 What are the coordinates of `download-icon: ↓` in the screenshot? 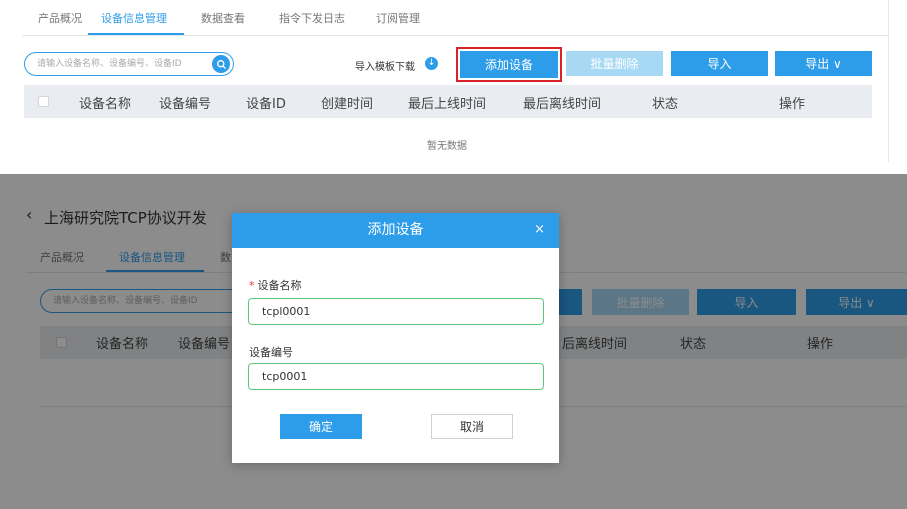 It's located at (431, 63).